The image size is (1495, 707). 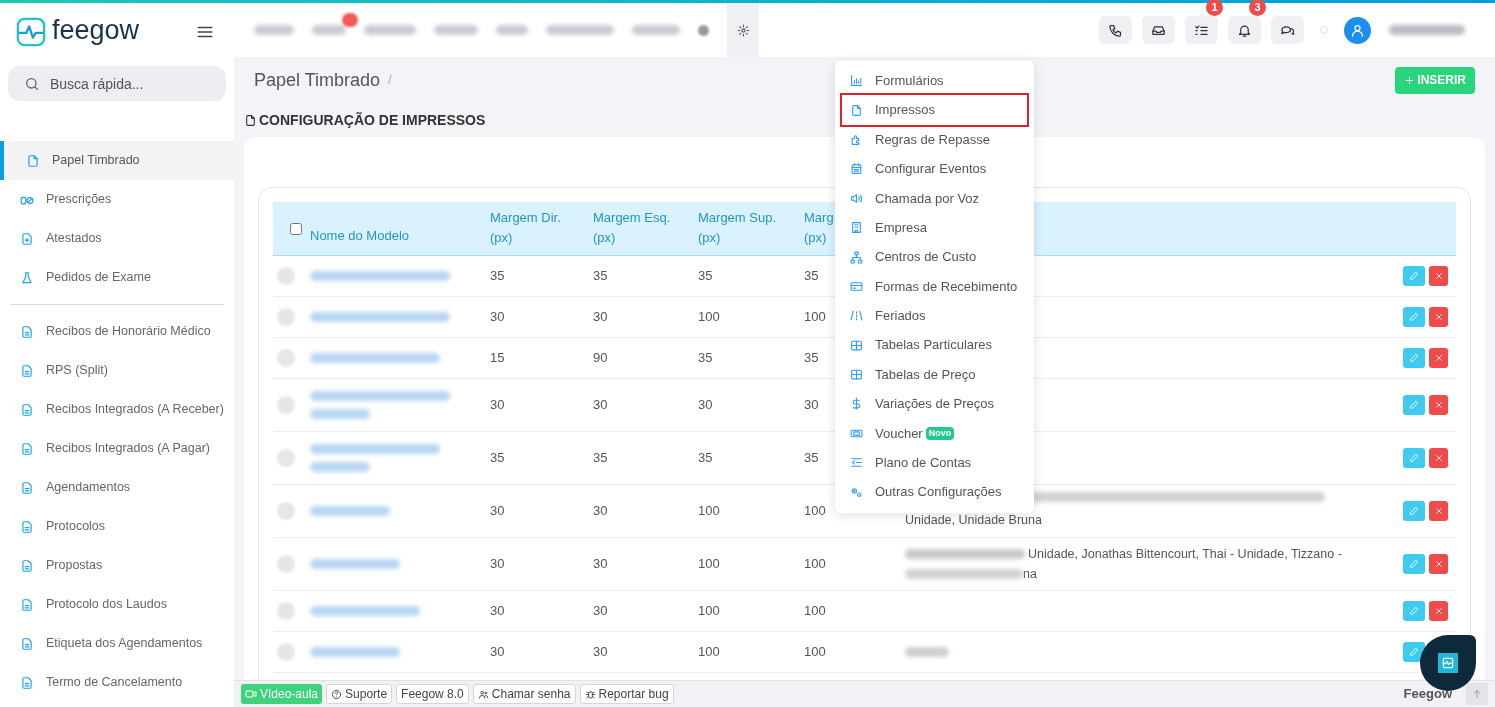 I want to click on menu-item: Chamada por Voz, so click(x=934, y=198).